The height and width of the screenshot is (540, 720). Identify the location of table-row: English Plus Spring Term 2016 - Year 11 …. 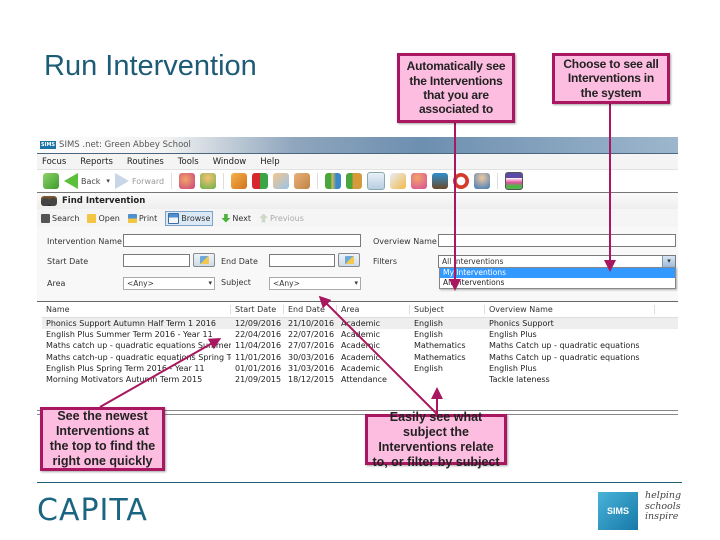
(360, 368).